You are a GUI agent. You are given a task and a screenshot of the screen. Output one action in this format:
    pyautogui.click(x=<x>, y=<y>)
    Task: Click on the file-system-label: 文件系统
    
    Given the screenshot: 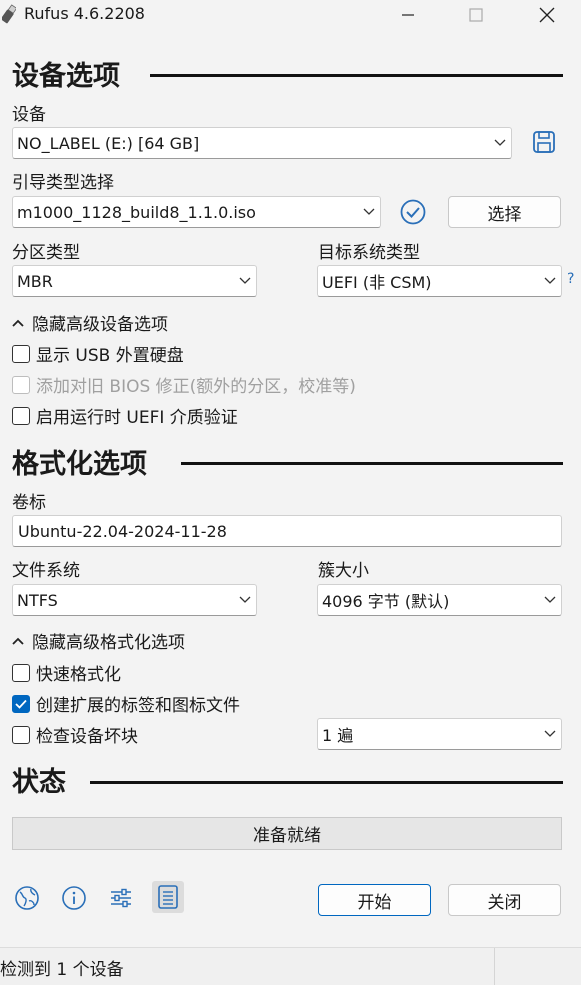 What is the action you would take?
    pyautogui.click(x=46, y=571)
    